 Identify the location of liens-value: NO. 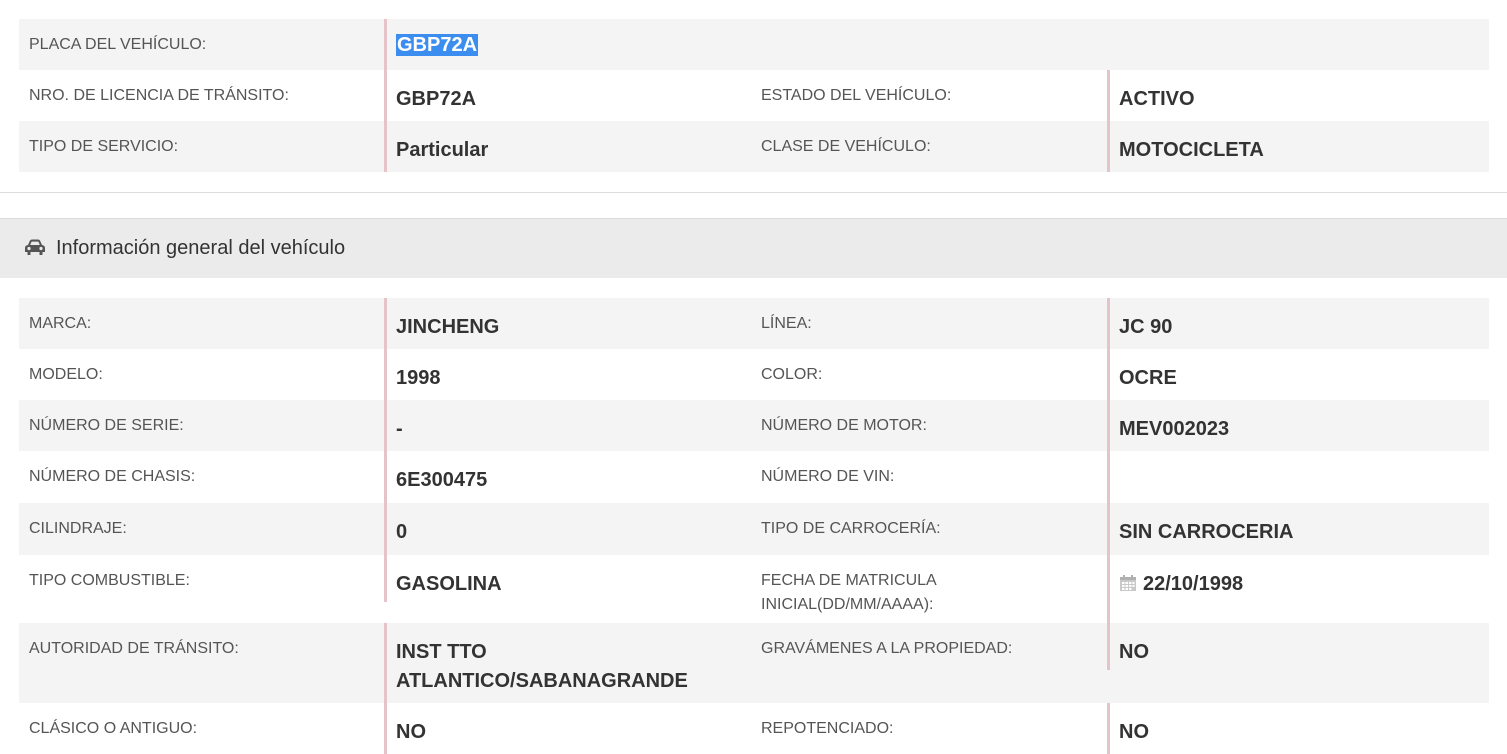
(1298, 663).